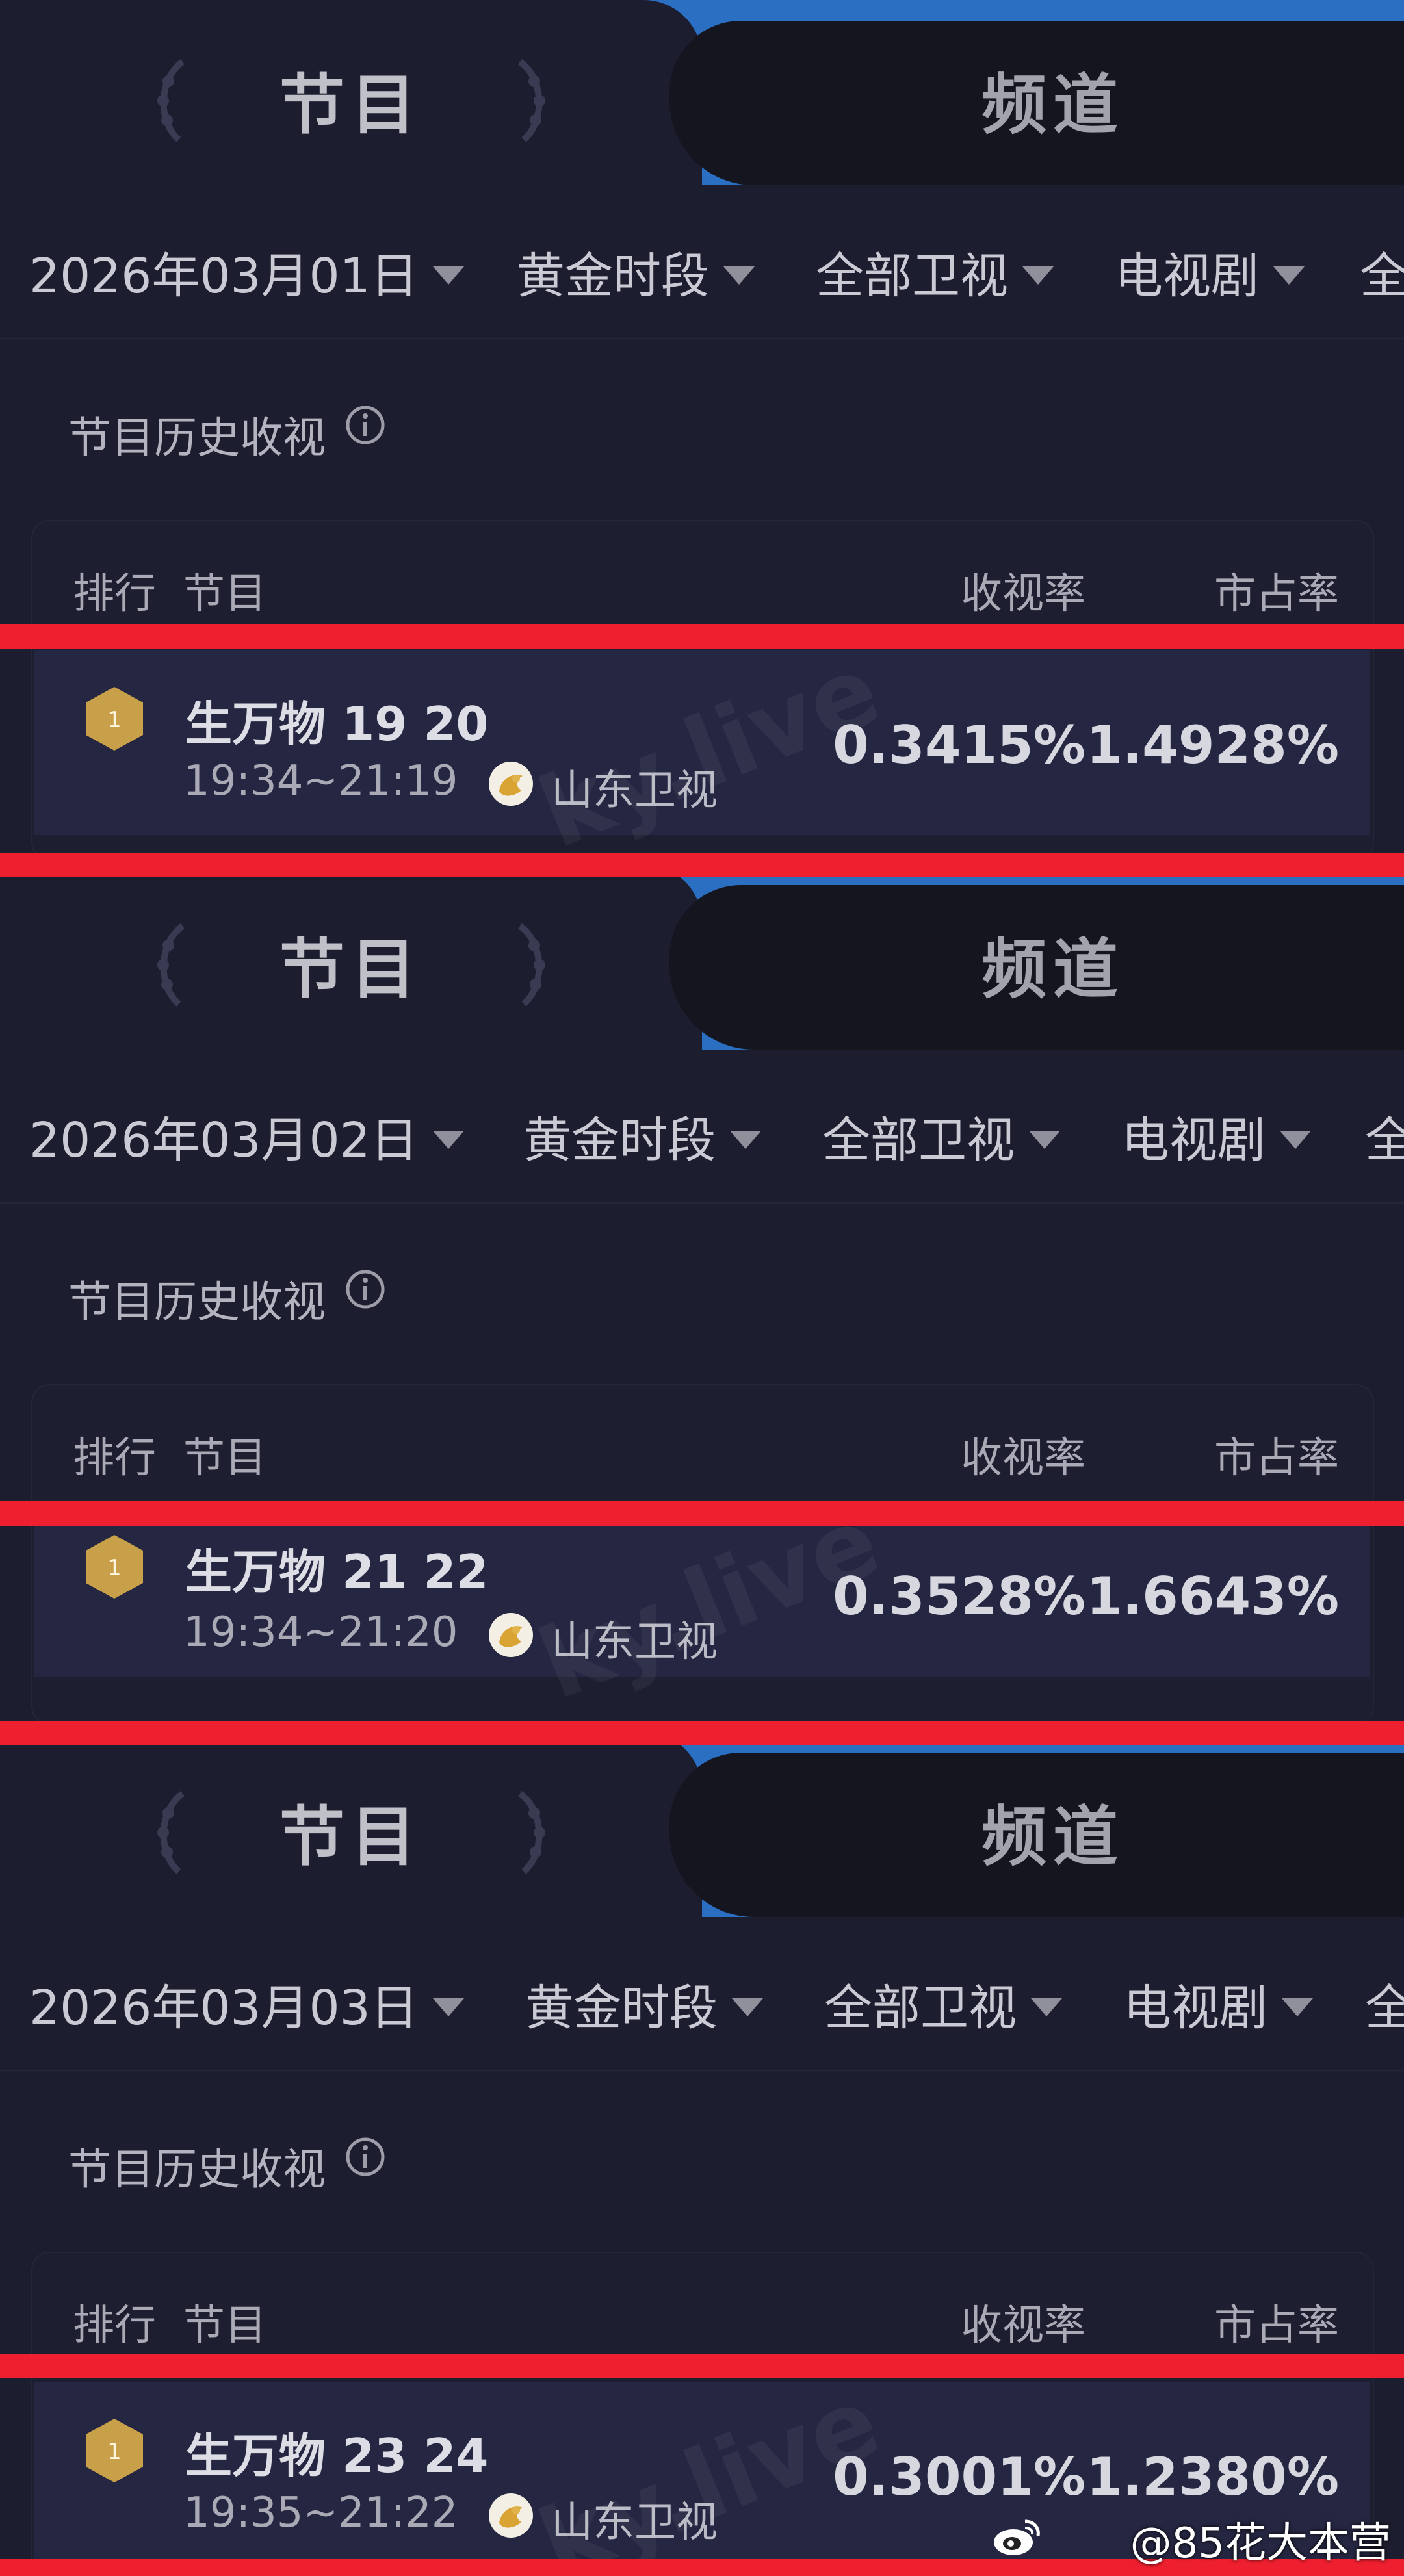 Image resolution: width=1404 pixels, height=2576 pixels. Describe the element at coordinates (320, 2513) in the screenshot. I see `air-time: 19:35~21:22` at that location.